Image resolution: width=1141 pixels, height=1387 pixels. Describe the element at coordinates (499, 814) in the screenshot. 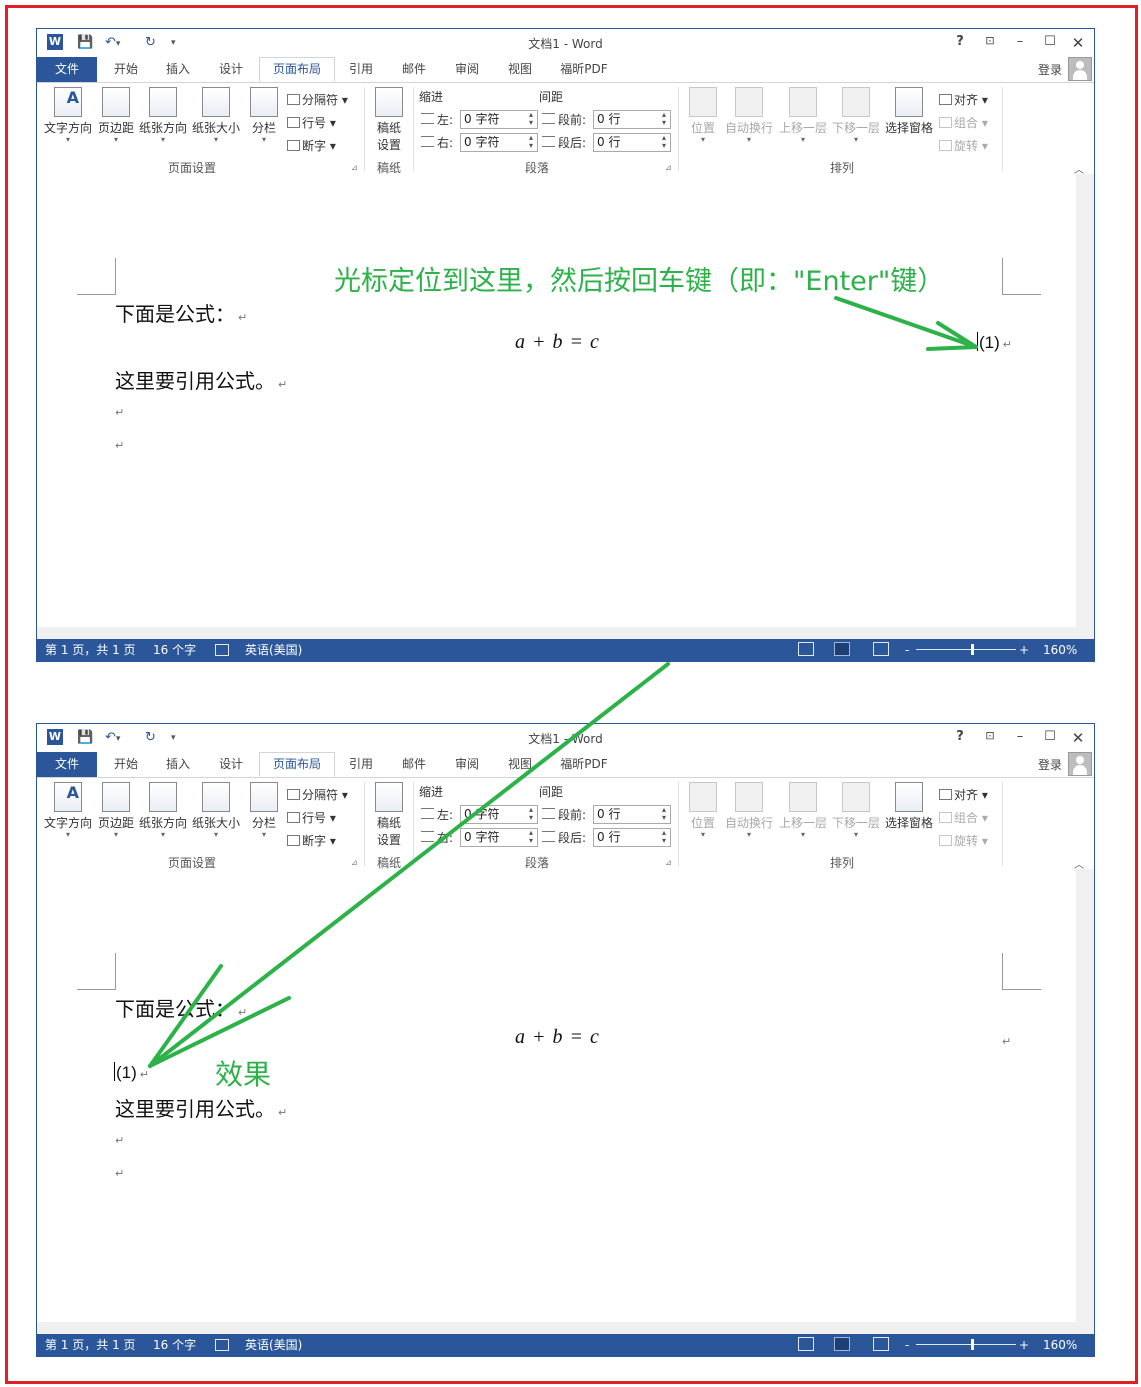

I see `indent-left-input: 0 字符` at that location.